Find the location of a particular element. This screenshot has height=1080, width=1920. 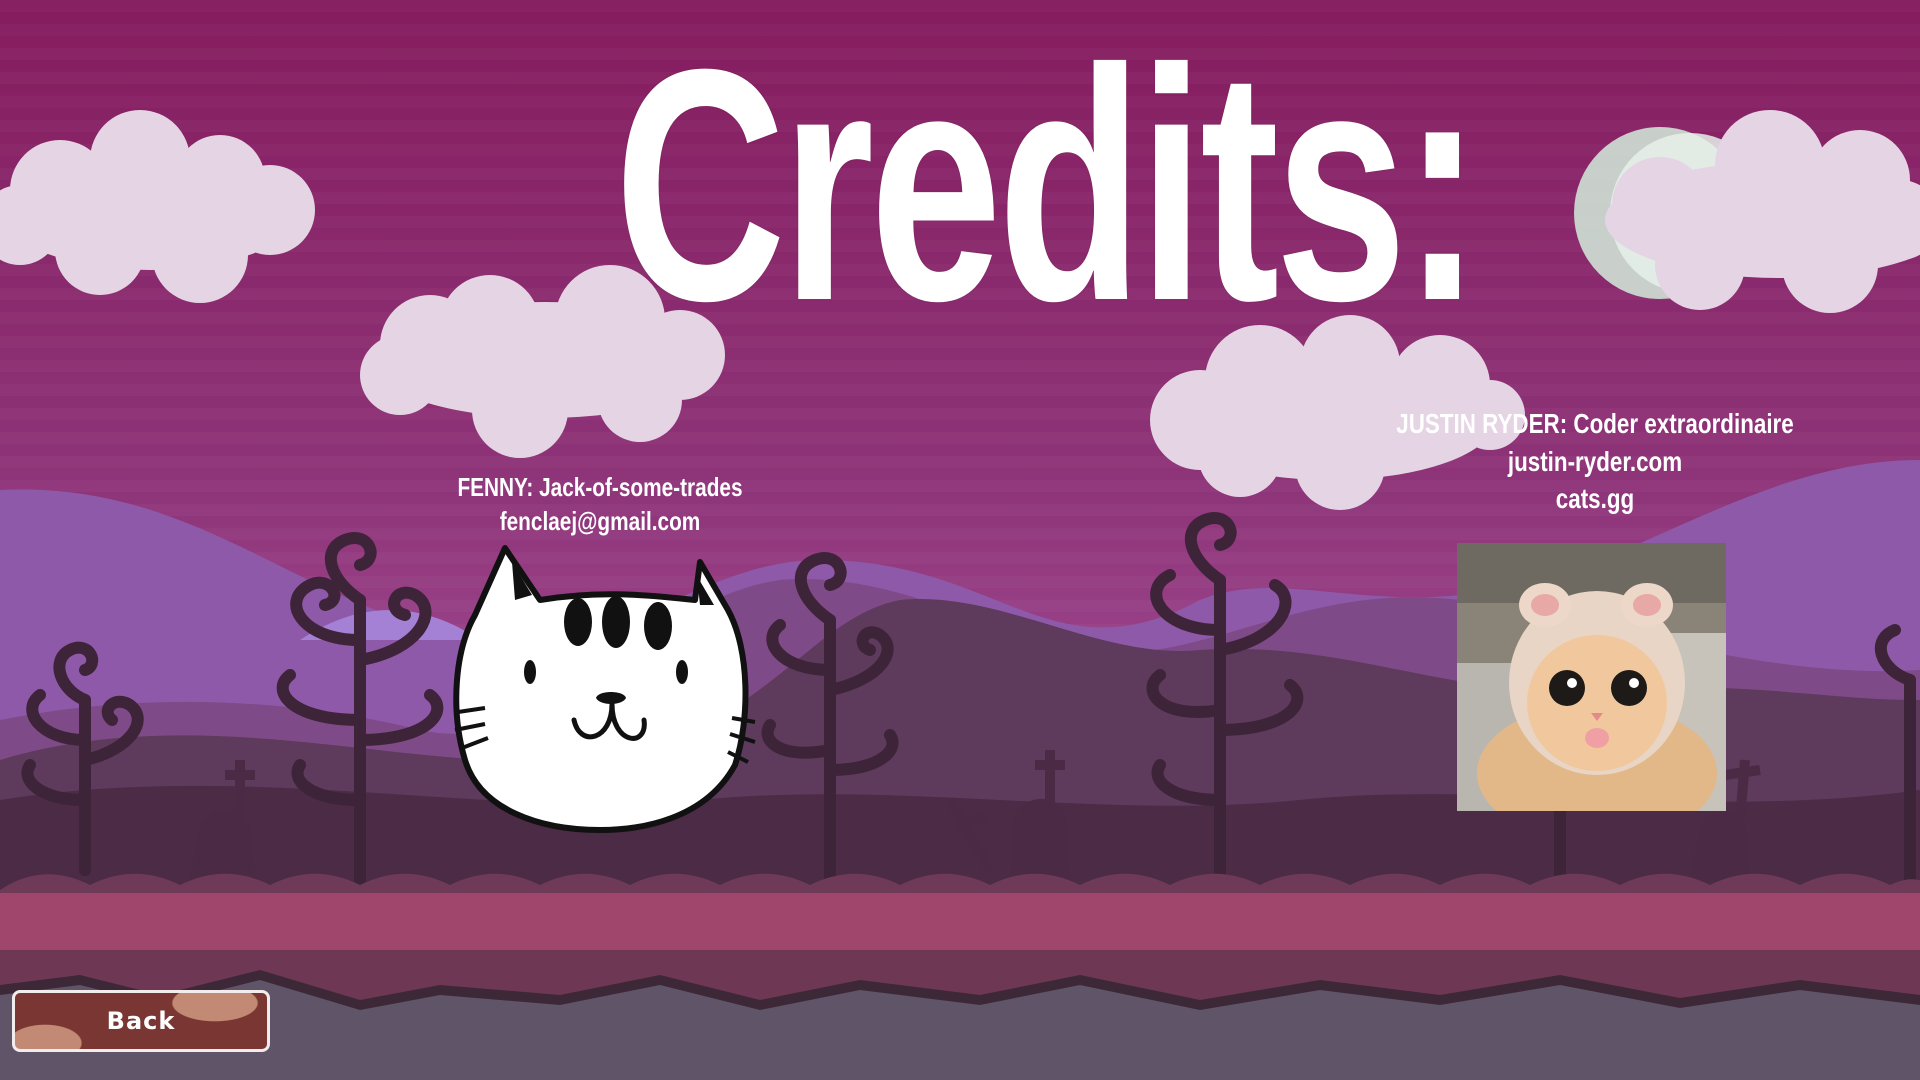

credit-justin-extra: cats.gg is located at coordinates (1595, 498).